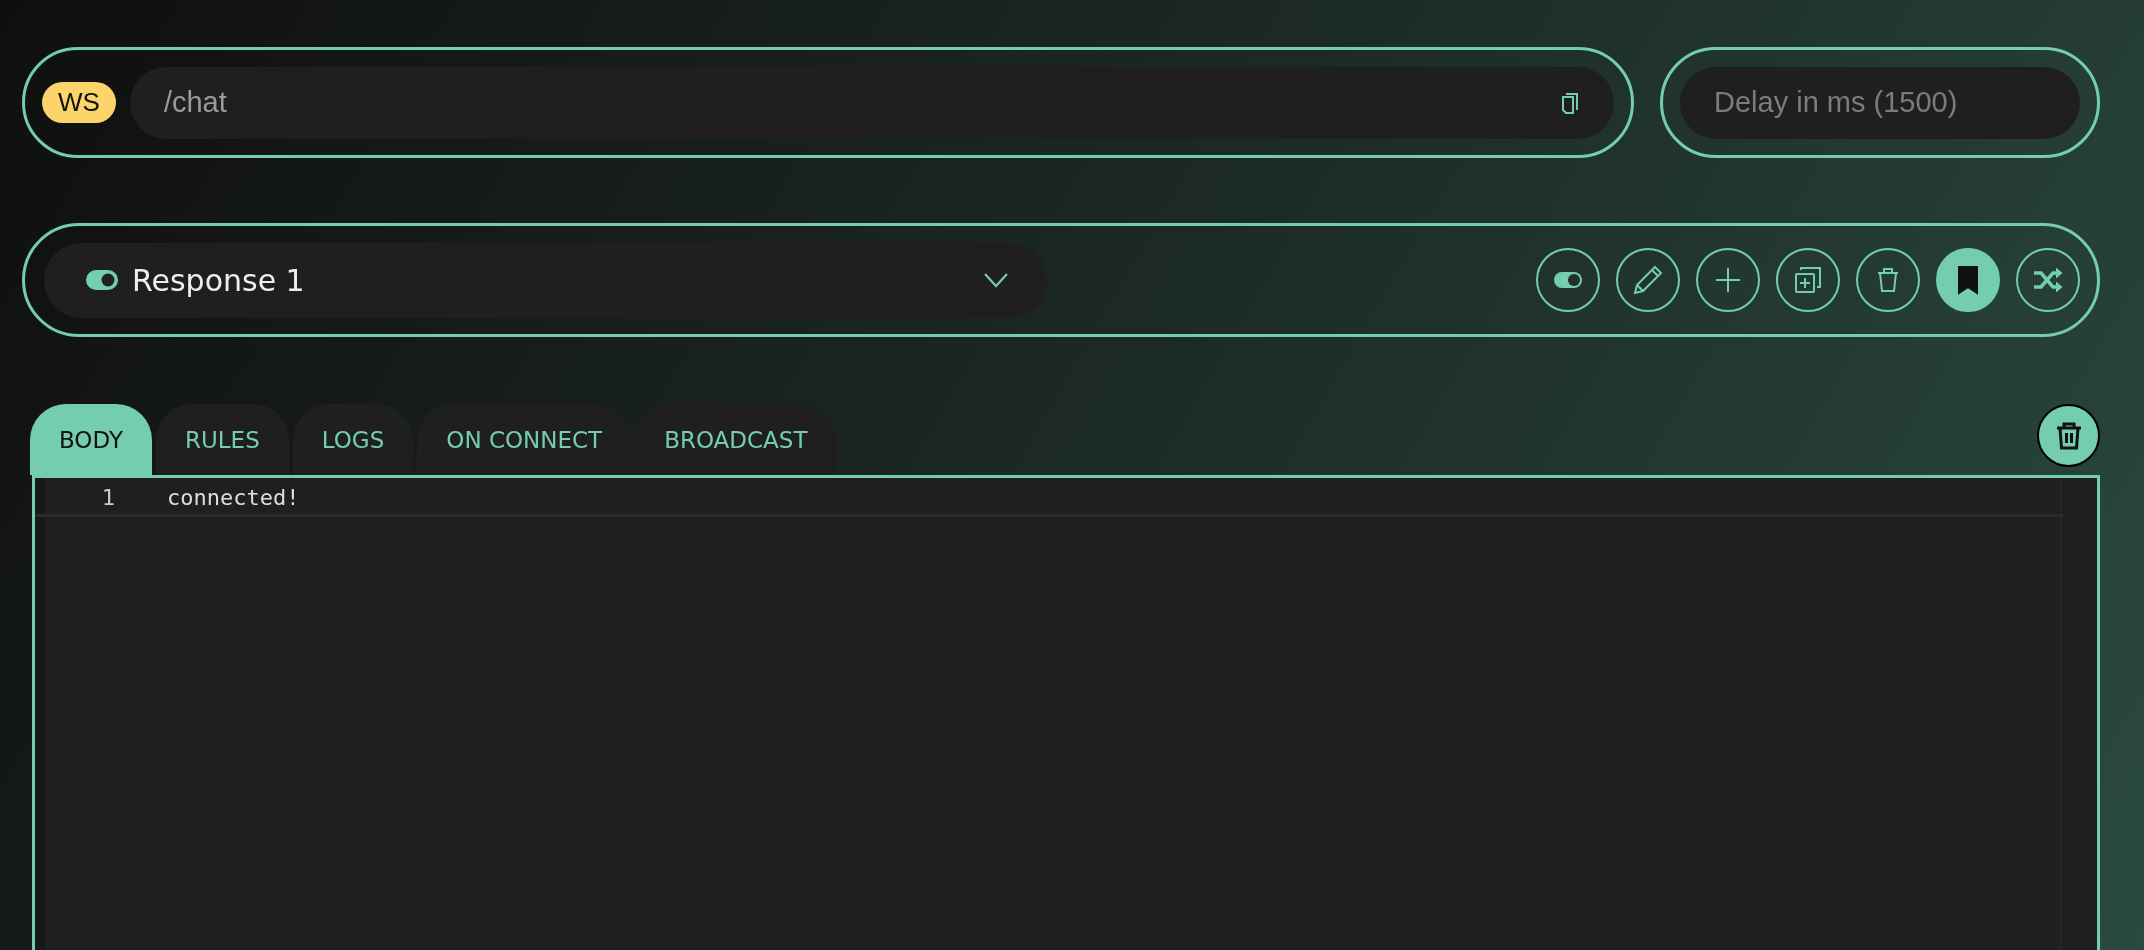  Describe the element at coordinates (233, 497) in the screenshot. I see `code-line: connected!` at that location.